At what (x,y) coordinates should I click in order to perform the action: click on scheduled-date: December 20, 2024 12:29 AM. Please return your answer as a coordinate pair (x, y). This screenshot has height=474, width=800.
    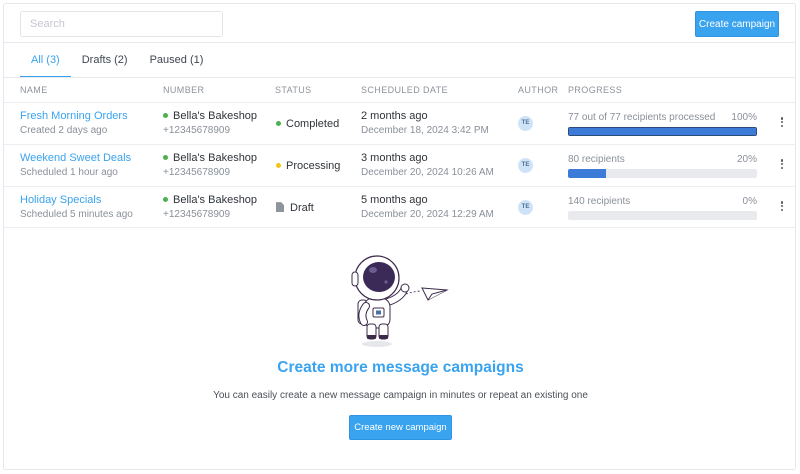
    Looking at the image, I should click on (427, 214).